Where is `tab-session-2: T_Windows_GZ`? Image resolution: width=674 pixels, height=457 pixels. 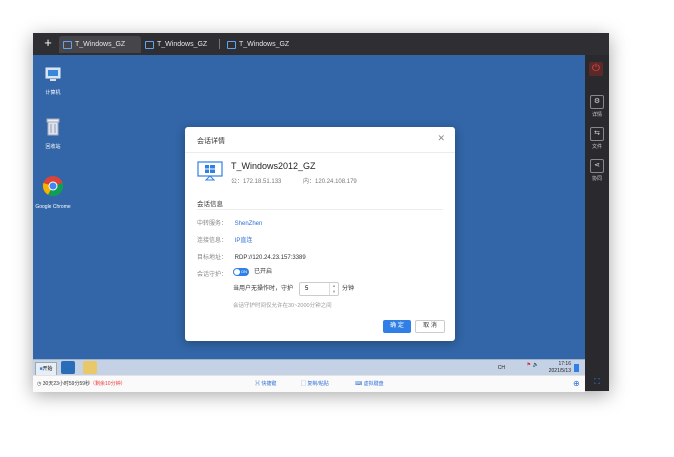 tab-session-2: T_Windows_GZ is located at coordinates (182, 44).